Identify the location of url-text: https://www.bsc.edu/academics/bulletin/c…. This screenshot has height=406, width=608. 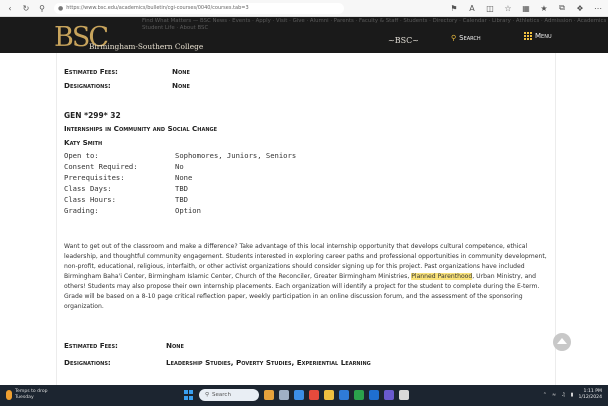
(157, 8).